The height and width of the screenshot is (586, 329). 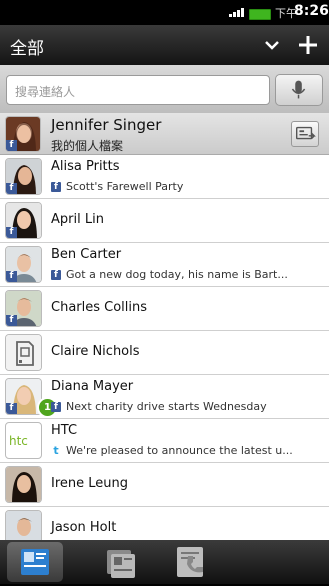 What do you see at coordinates (56, 450) in the screenshot?
I see `twitter-icon: t` at bounding box center [56, 450].